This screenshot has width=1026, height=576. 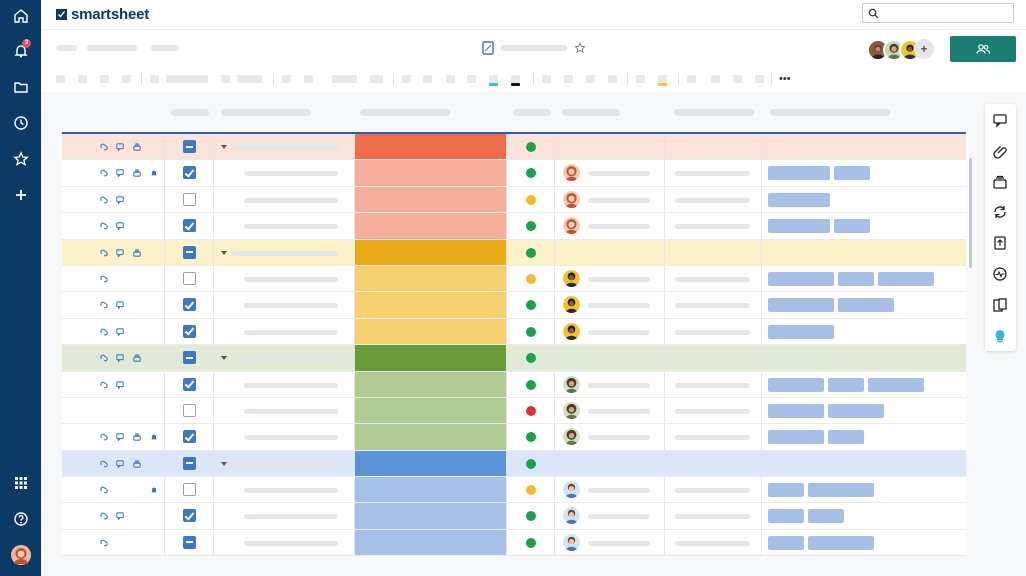 I want to click on collapse-caret-icon, so click(x=224, y=147).